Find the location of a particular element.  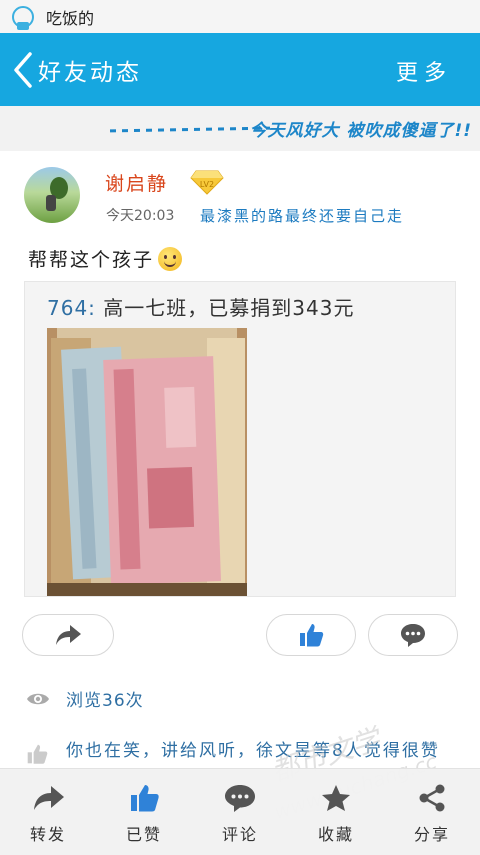

star-icon is located at coordinates (336, 798).